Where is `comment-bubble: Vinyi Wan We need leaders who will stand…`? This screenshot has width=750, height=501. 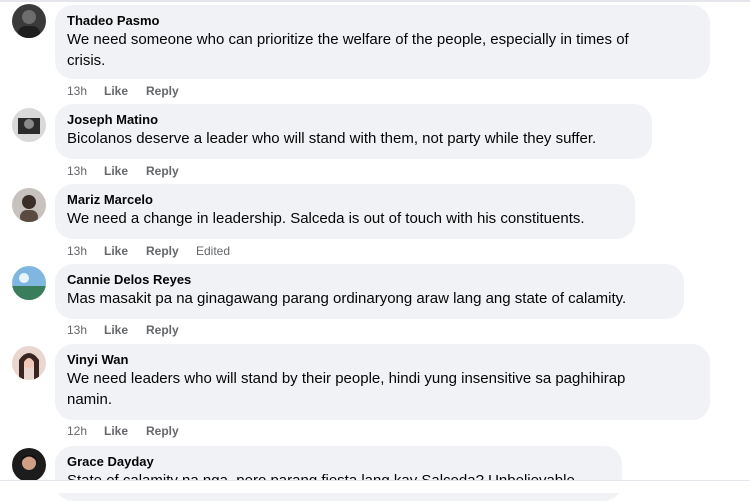 comment-bubble: Vinyi Wan We need leaders who will stand… is located at coordinates (382, 382).